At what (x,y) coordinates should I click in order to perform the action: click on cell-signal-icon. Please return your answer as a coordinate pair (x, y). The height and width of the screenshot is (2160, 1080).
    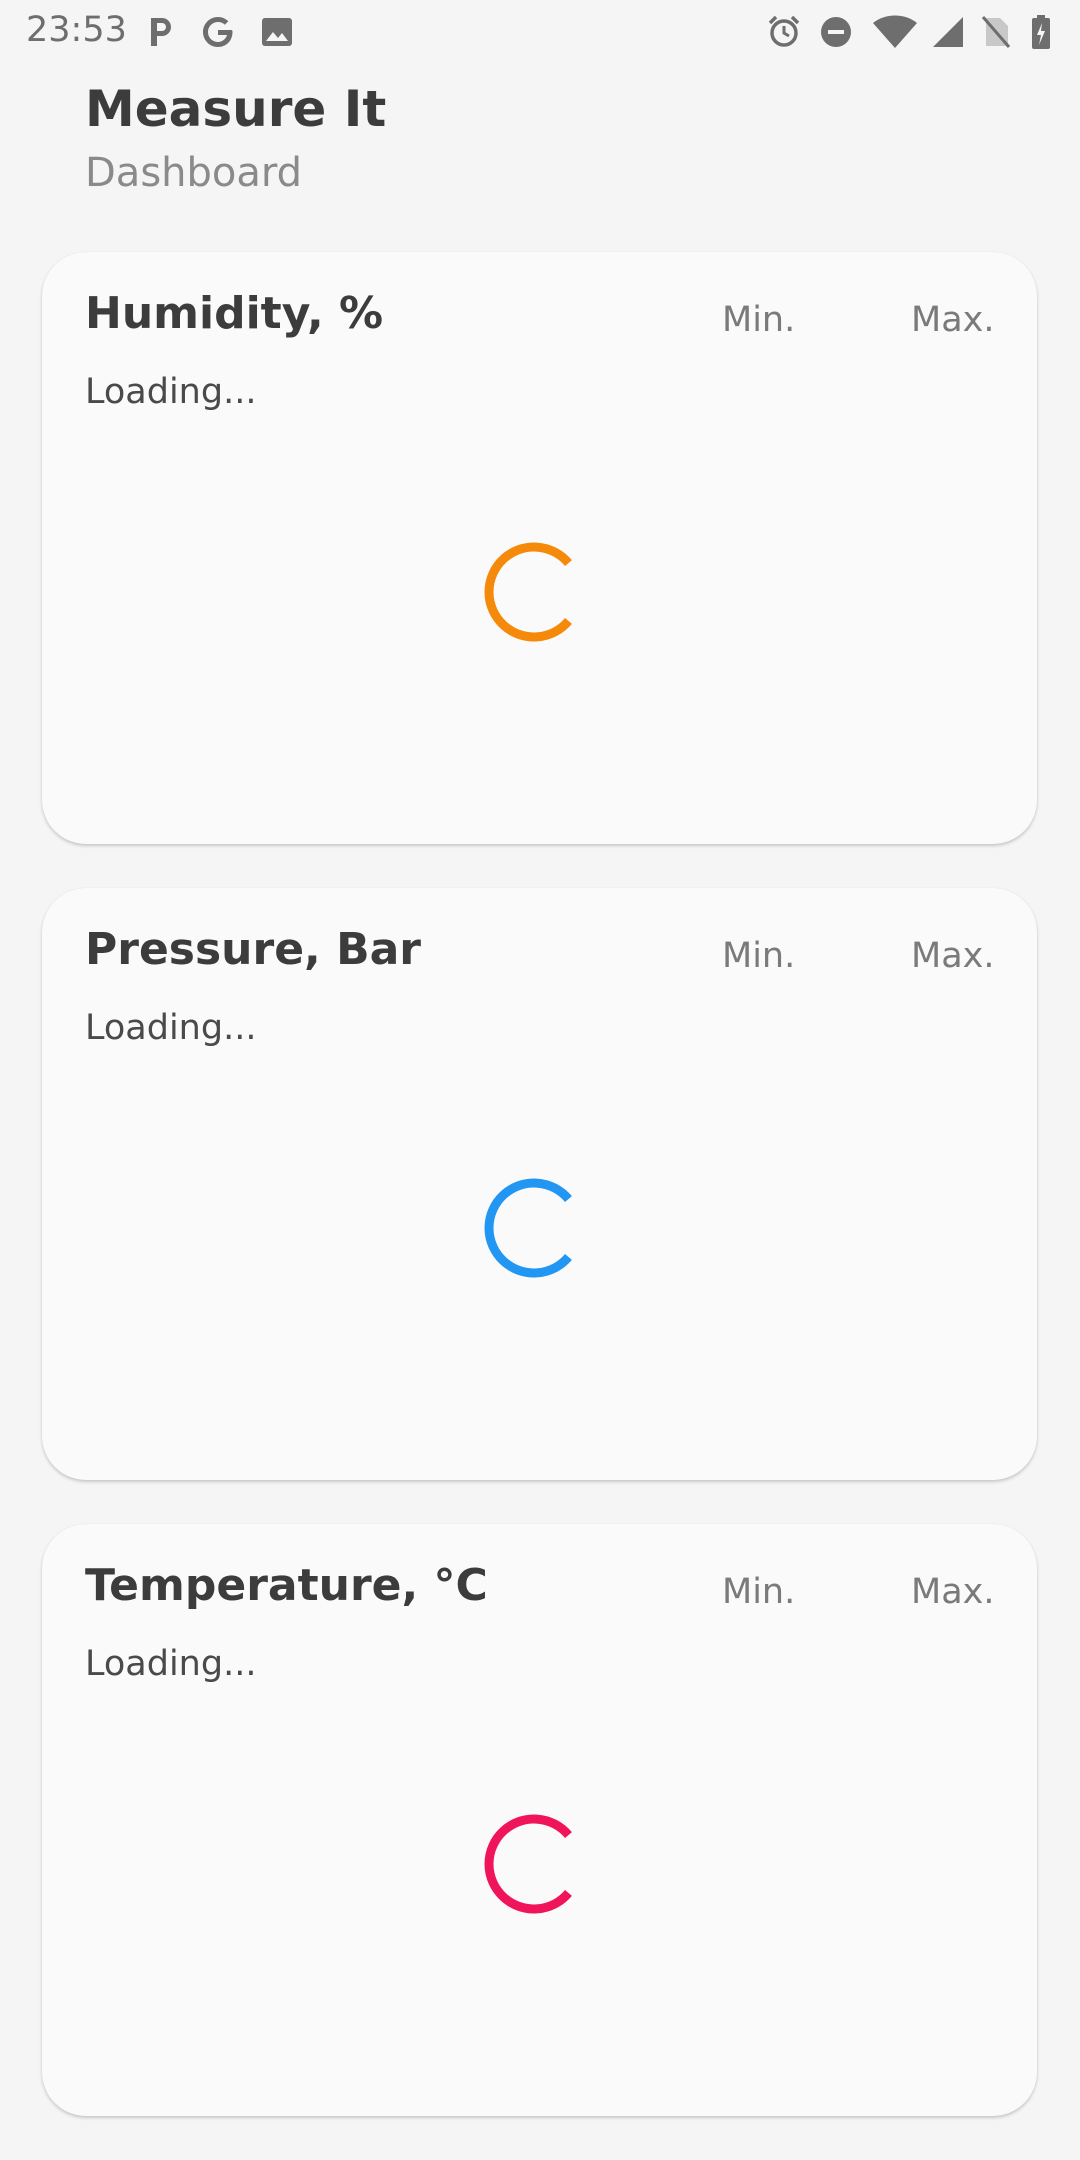
    Looking at the image, I should click on (948, 32).